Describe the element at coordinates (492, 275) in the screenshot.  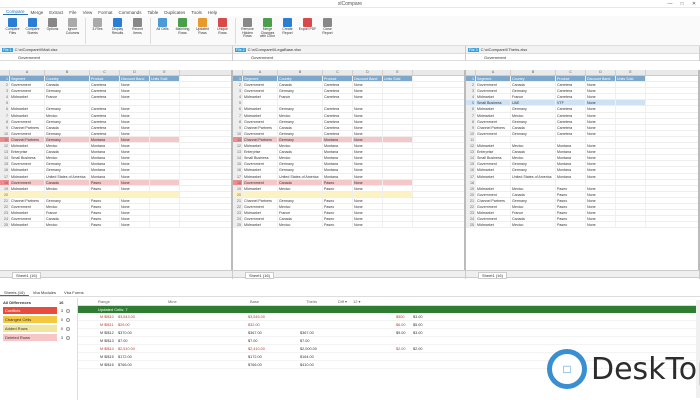
I see `sheet-tab-3: Sheet1 (16)` at that location.